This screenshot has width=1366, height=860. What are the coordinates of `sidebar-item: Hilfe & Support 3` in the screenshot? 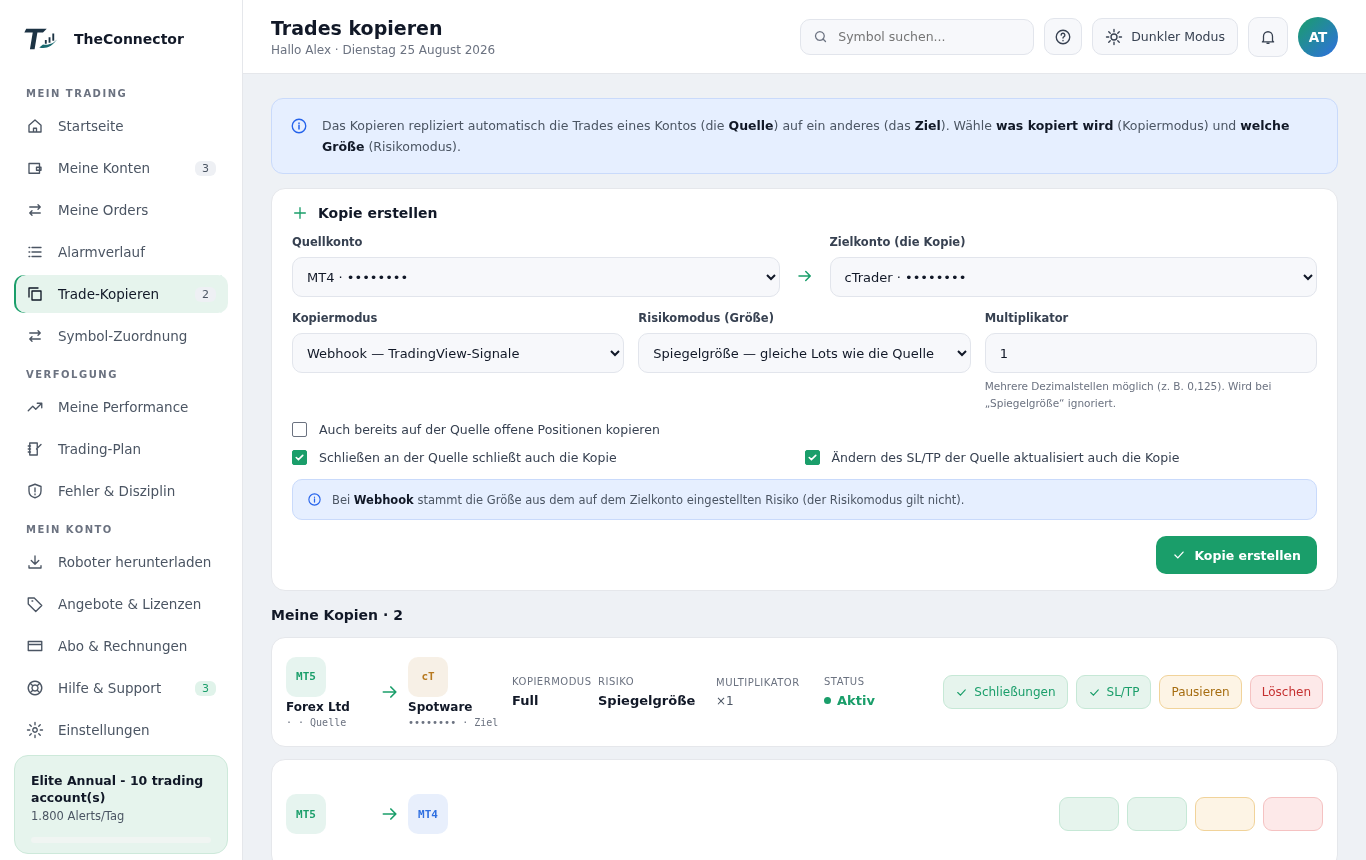 It's located at (121, 688).